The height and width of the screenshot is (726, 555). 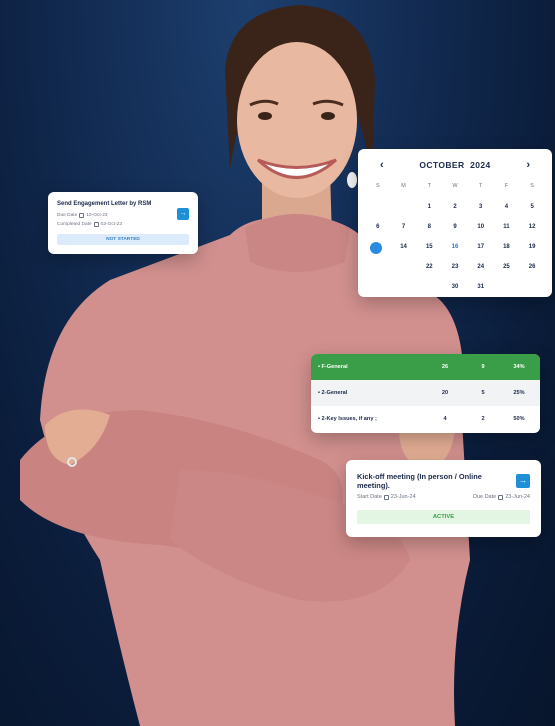 I want to click on row-value-a: 20, so click(x=445, y=393).